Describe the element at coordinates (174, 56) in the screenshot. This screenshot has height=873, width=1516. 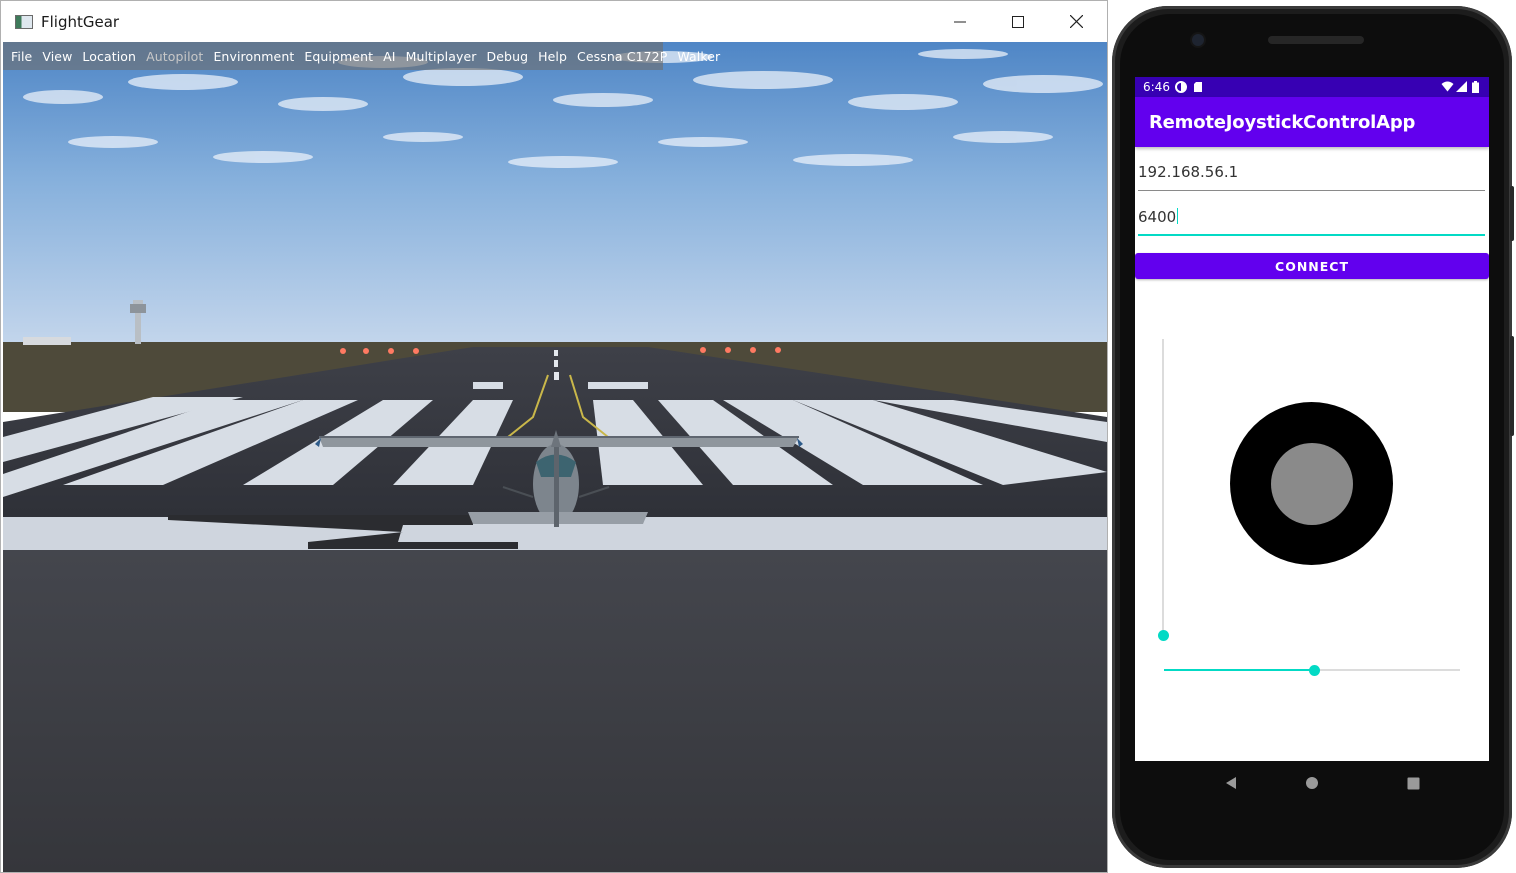
I see `menu-item-autopilot: Autopilot` at that location.